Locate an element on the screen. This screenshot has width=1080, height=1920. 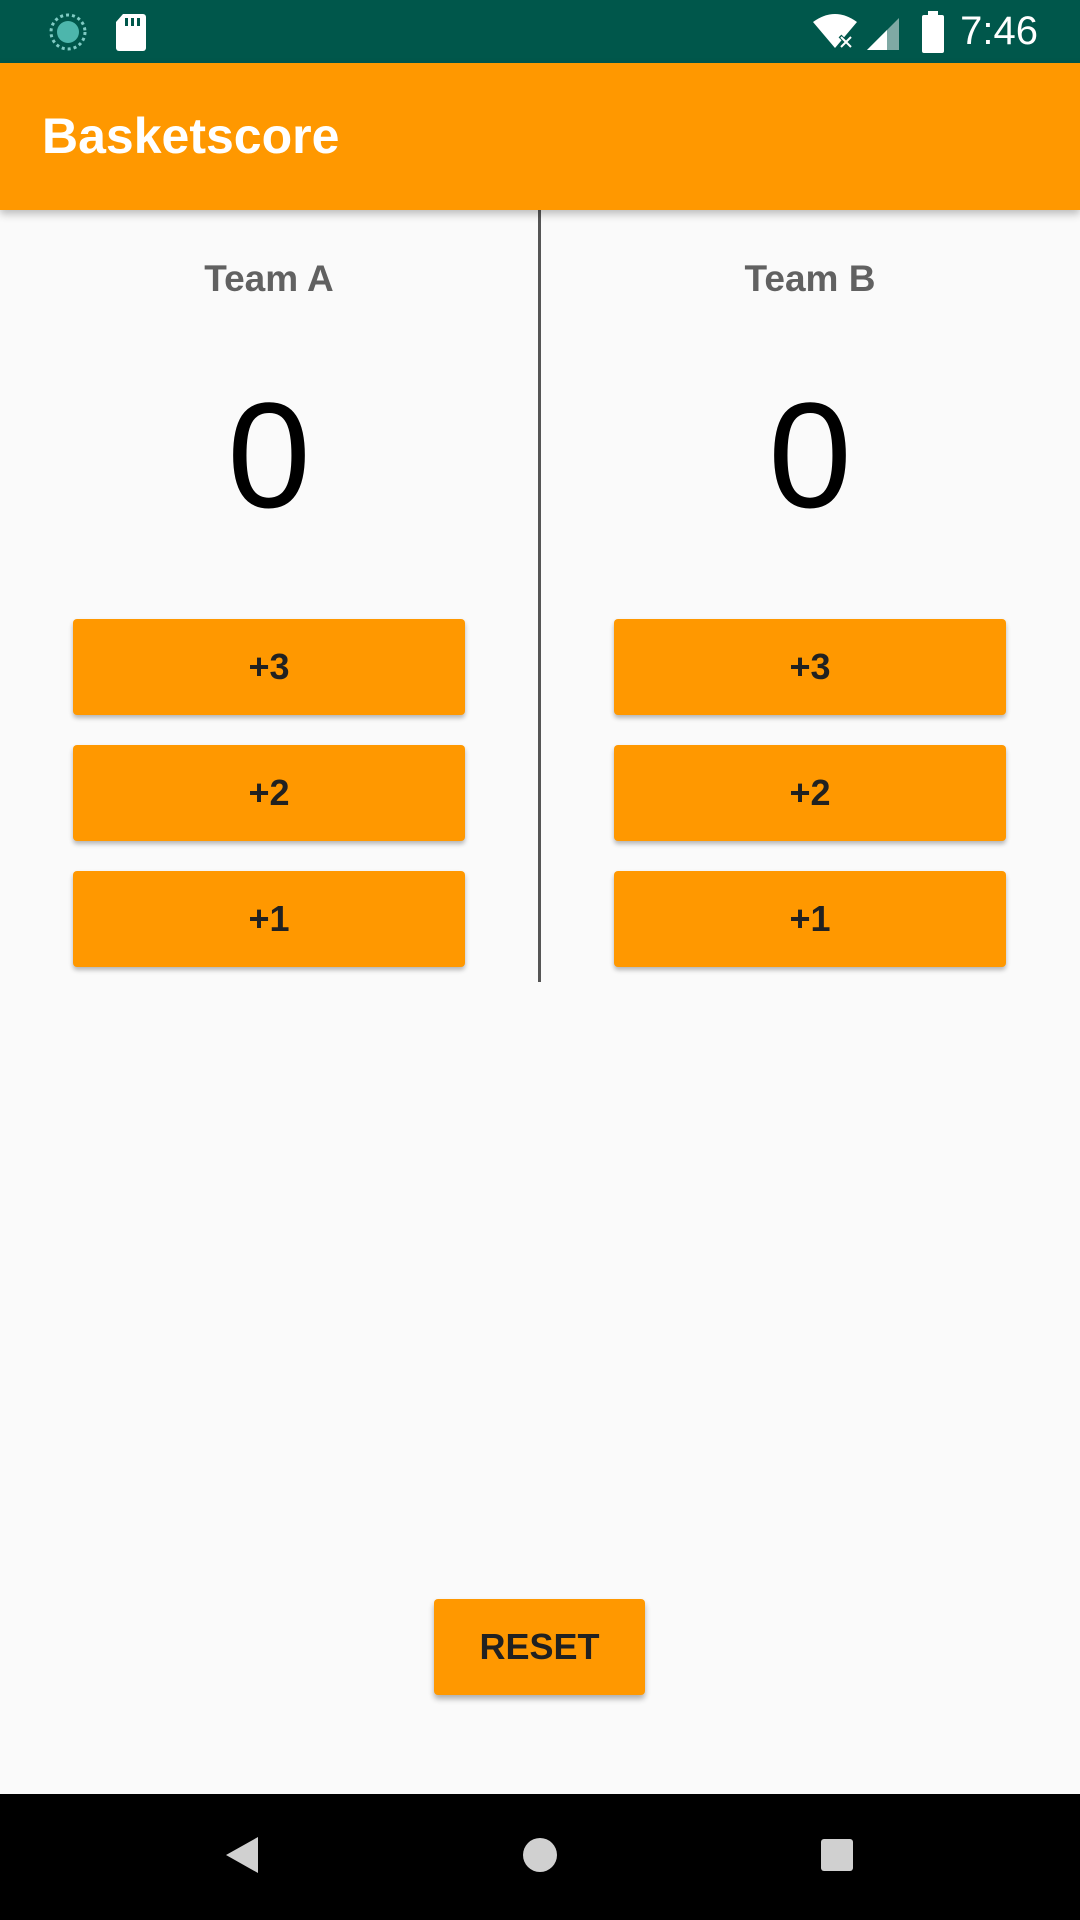
team-b-plus-3-button: +3 is located at coordinates (810, 667).